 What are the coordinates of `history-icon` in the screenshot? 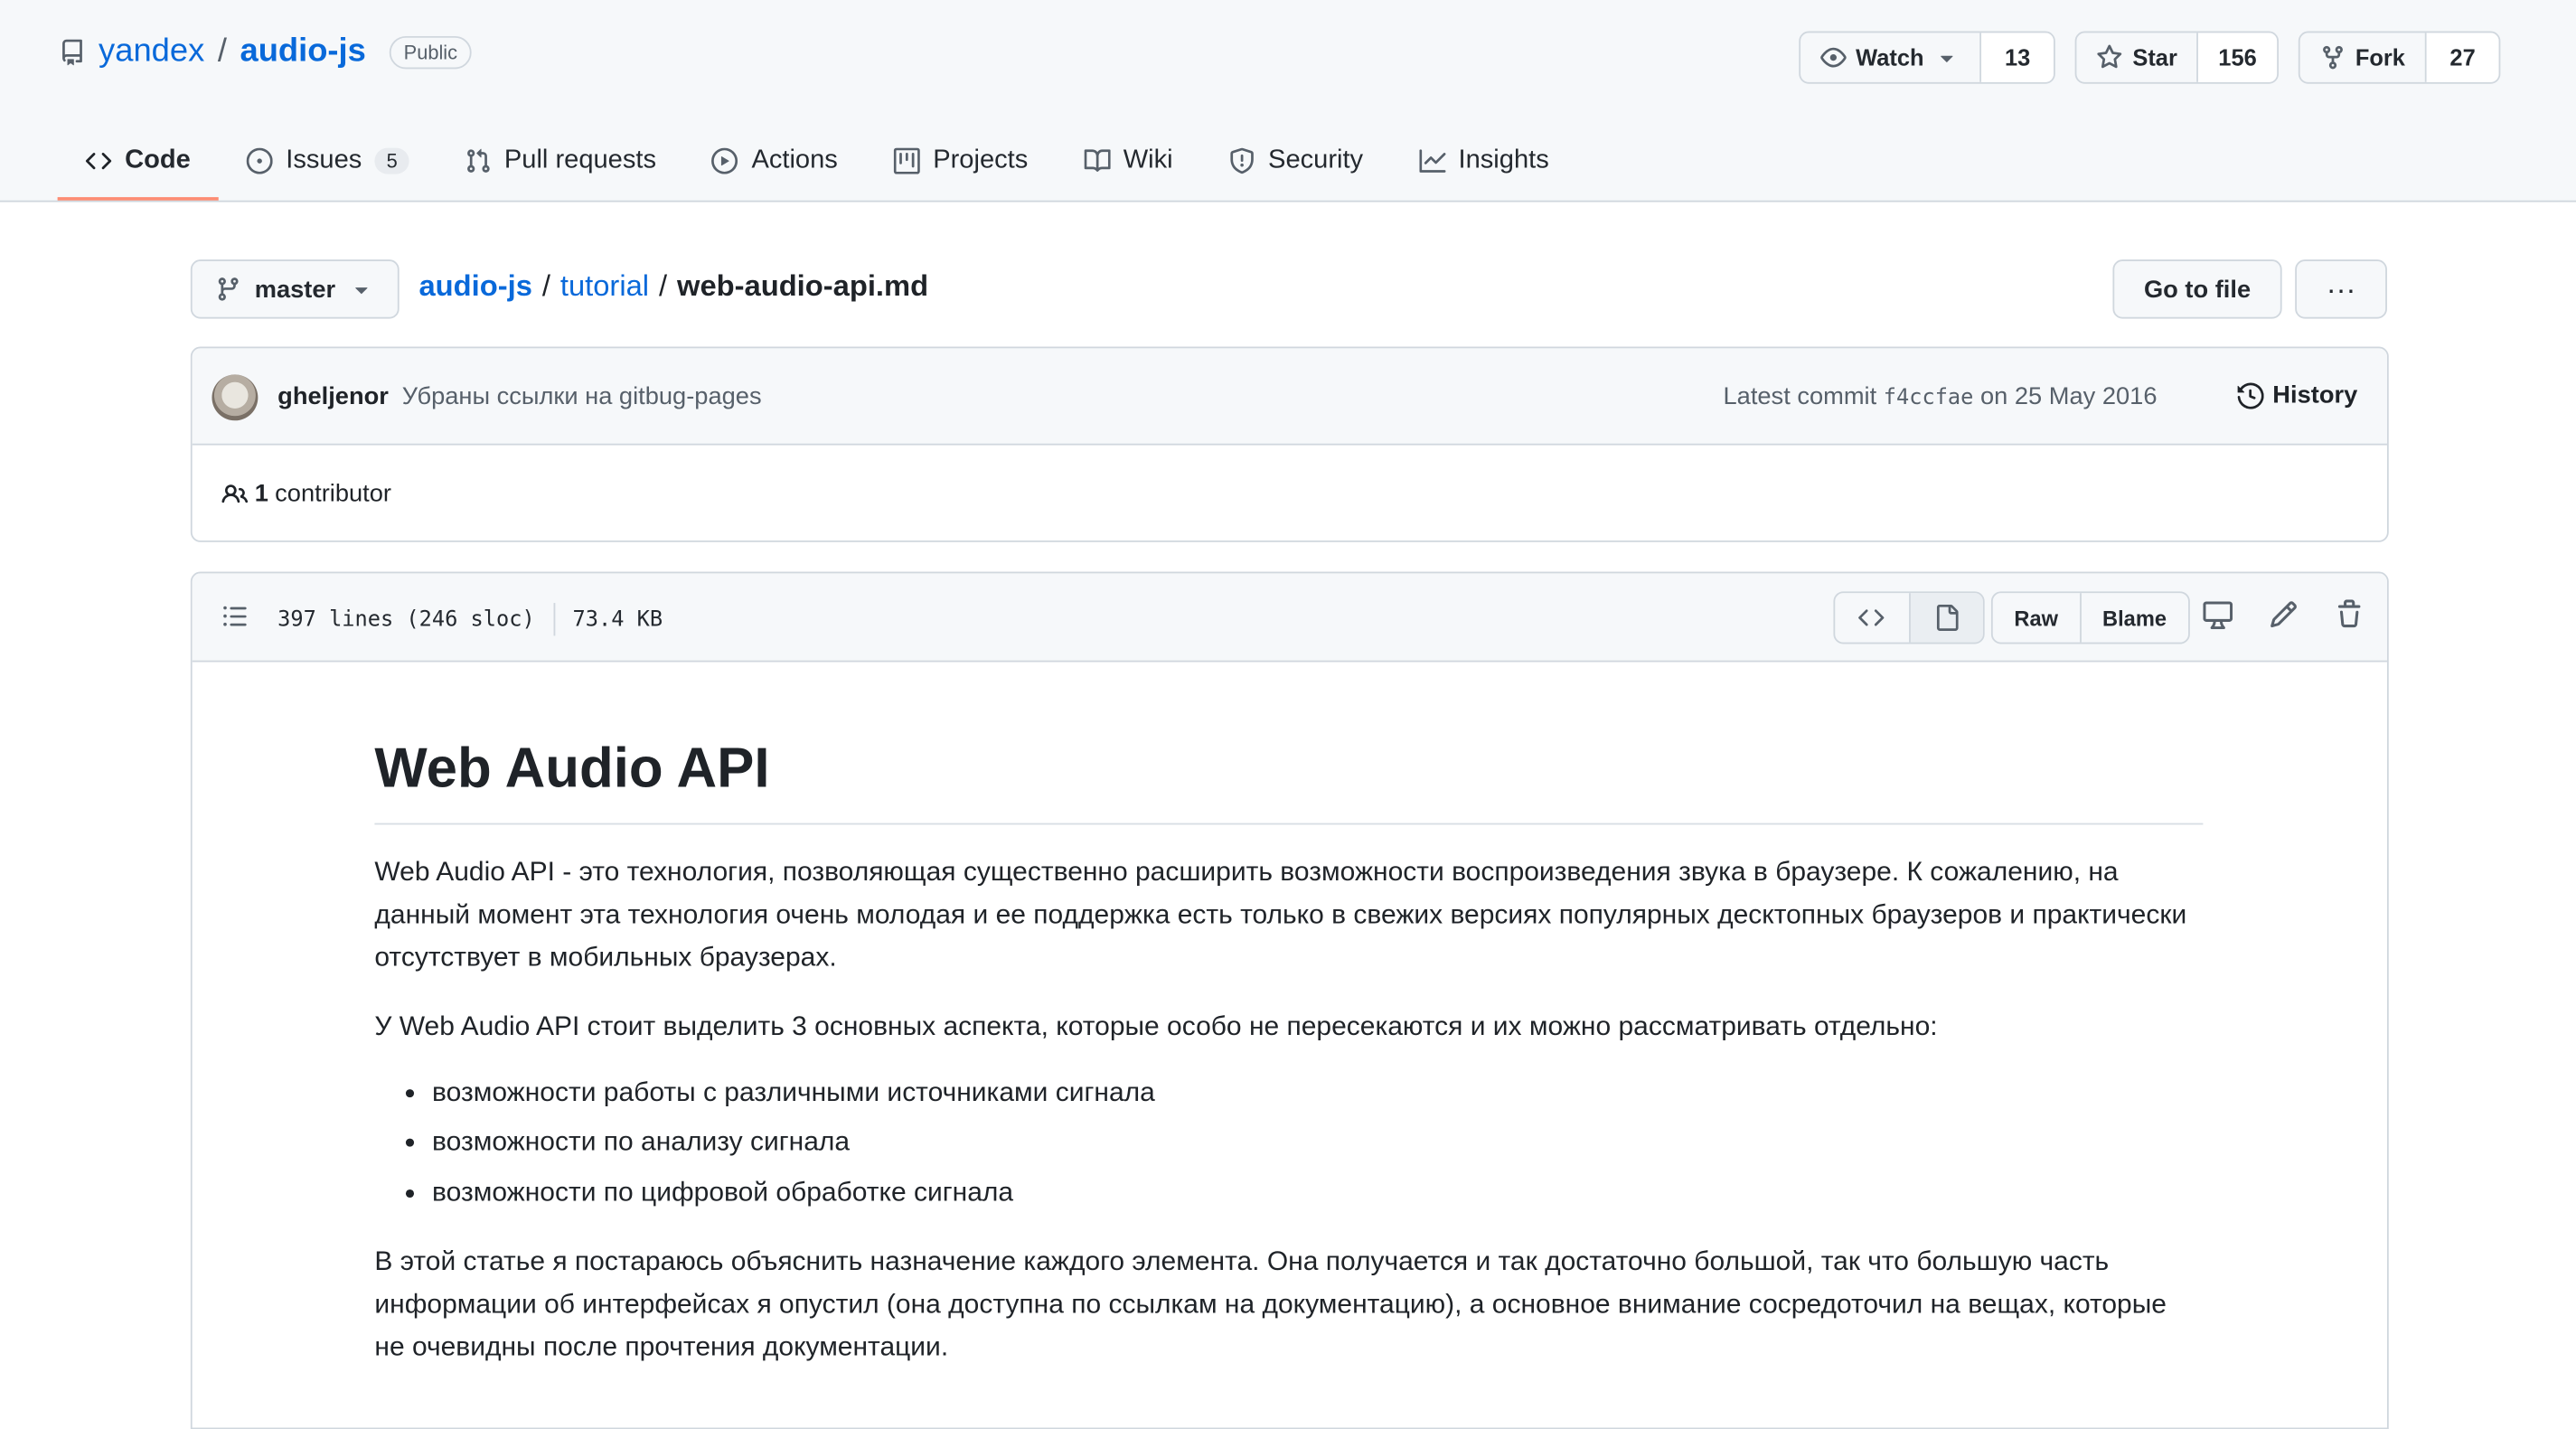 It's located at (2251, 395).